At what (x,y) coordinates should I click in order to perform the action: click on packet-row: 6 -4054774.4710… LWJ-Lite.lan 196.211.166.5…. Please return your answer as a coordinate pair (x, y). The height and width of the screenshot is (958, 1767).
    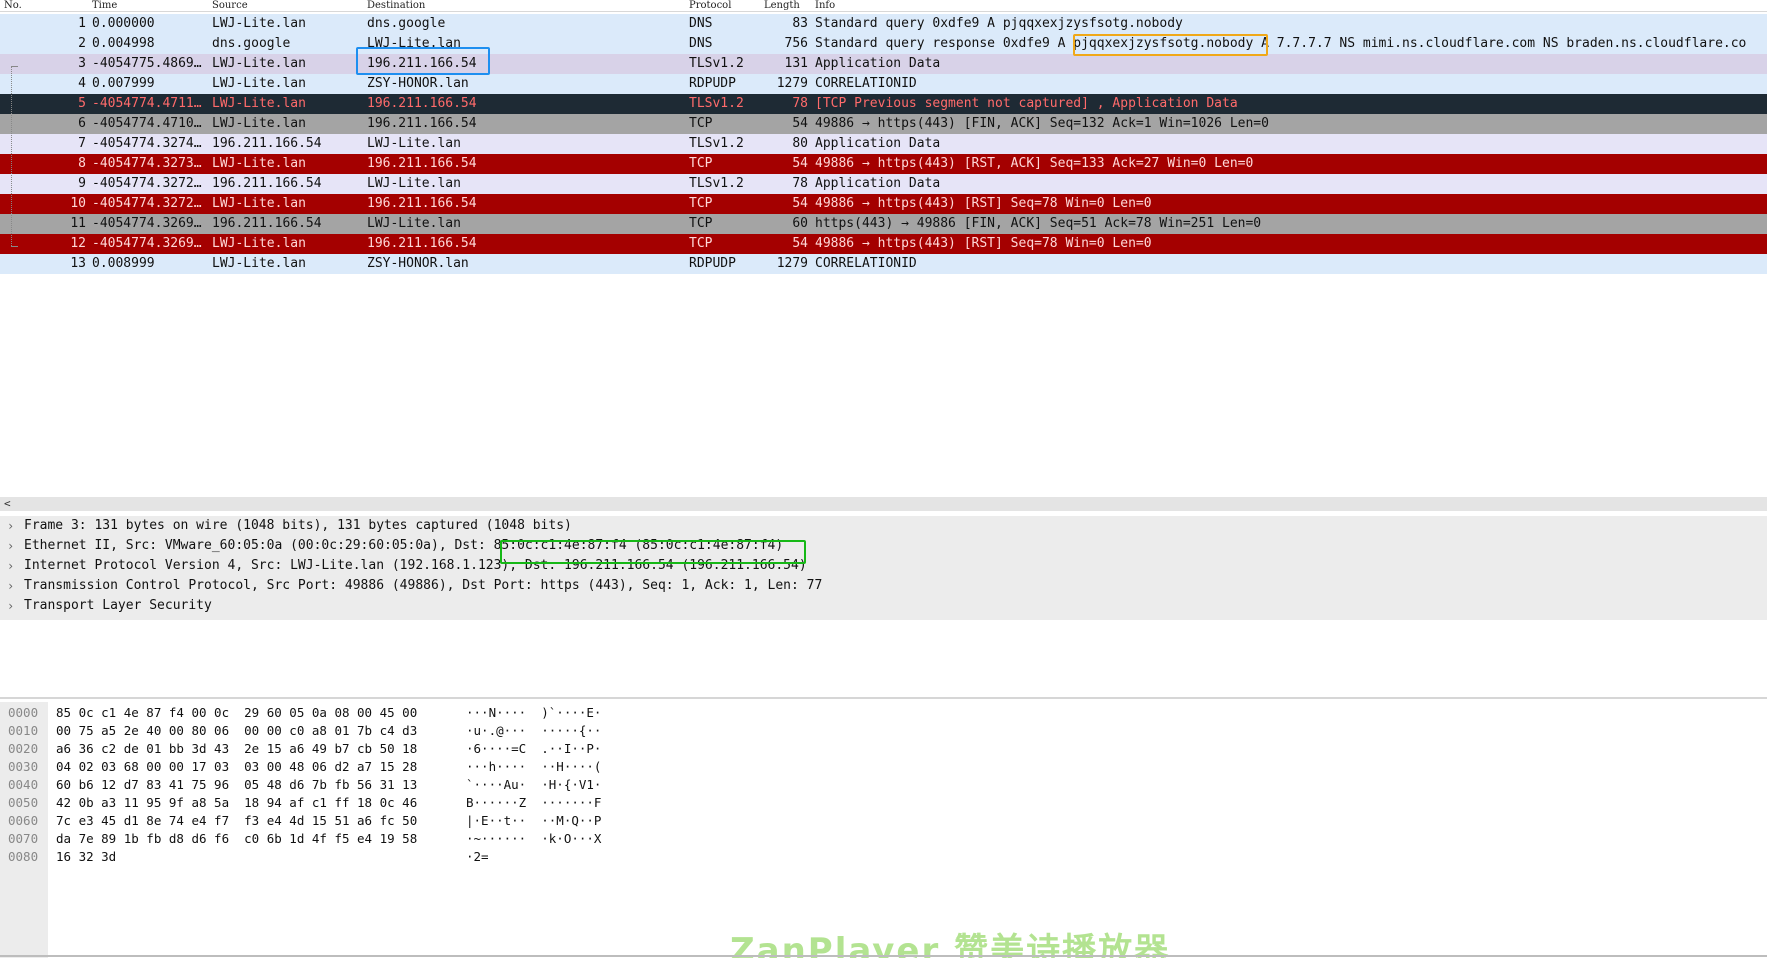
    Looking at the image, I should click on (883, 124).